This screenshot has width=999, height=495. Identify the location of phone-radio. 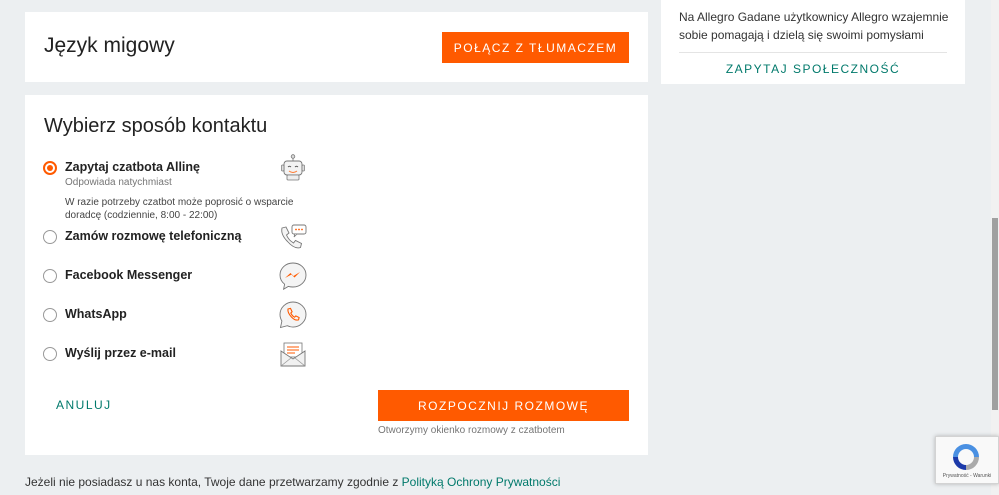
(50, 237).